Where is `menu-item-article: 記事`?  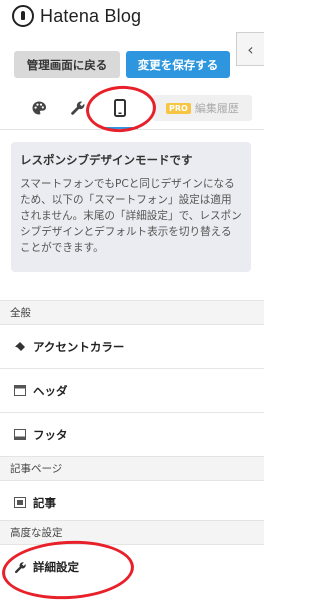
menu-item-article: 記事 is located at coordinates (132, 503).